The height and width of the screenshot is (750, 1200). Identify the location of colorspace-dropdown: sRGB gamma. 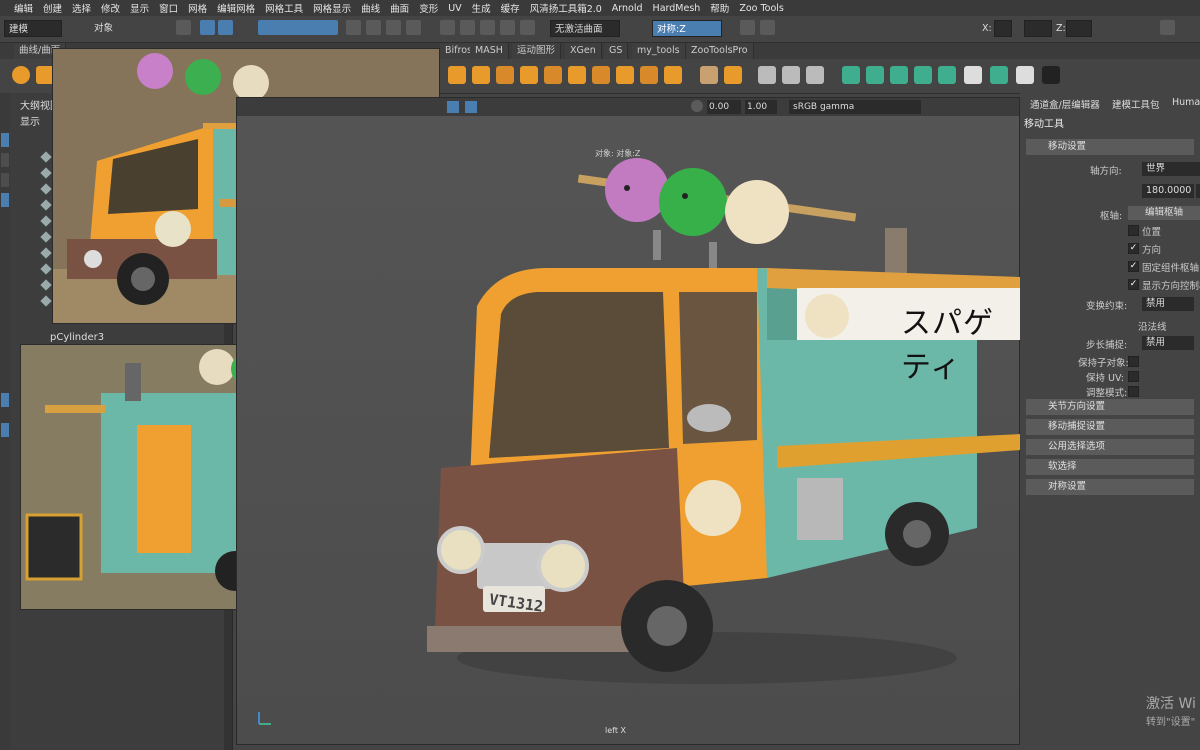
(855, 107).